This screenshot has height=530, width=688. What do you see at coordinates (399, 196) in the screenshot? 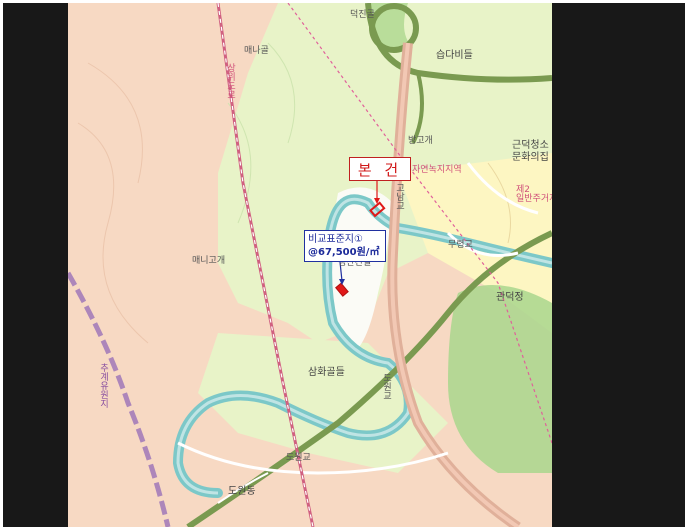
I see `label-road-gonam: 고남교` at bounding box center [399, 196].